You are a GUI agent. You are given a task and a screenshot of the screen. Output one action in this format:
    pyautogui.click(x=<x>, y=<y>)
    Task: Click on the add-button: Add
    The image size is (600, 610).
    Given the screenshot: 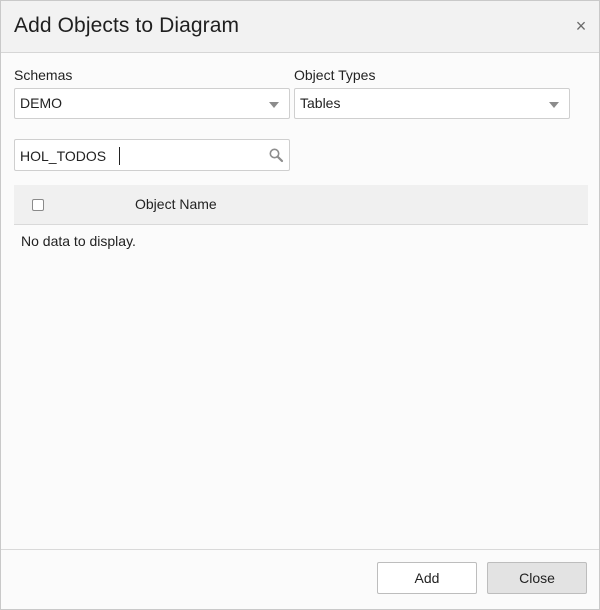 What is the action you would take?
    pyautogui.click(x=427, y=578)
    